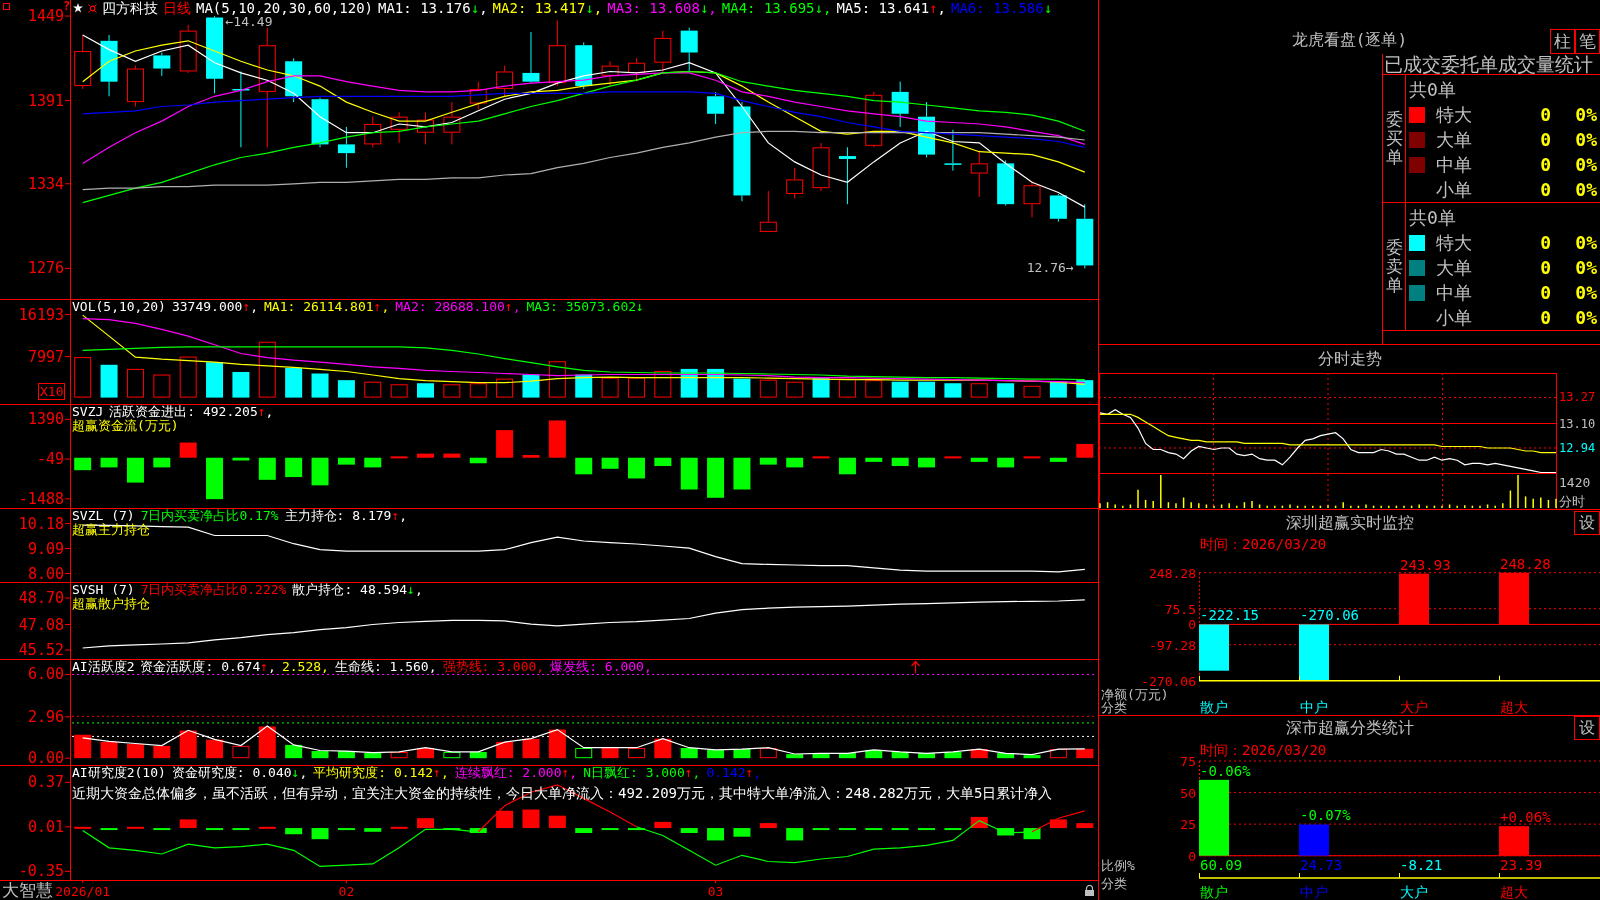 The image size is (1600, 900). Describe the element at coordinates (92, 8) in the screenshot. I see `circle-marker-icon` at that location.